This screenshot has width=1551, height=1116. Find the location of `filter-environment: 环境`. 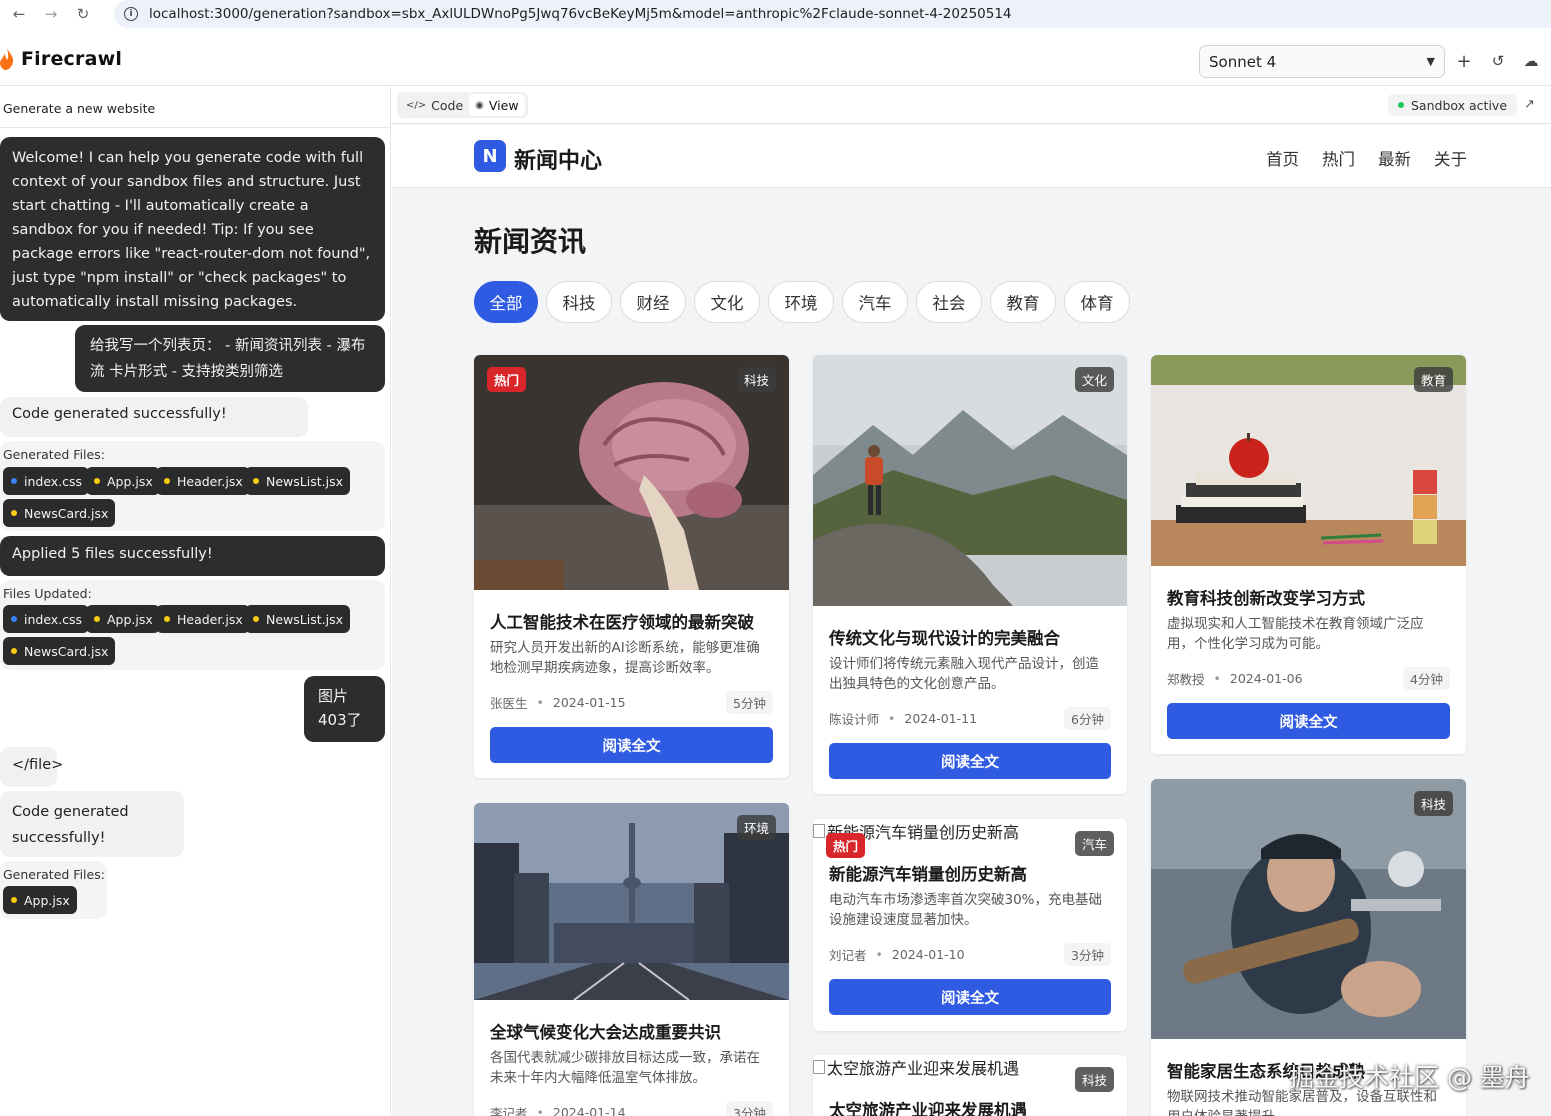

filter-environment: 环境 is located at coordinates (801, 302).